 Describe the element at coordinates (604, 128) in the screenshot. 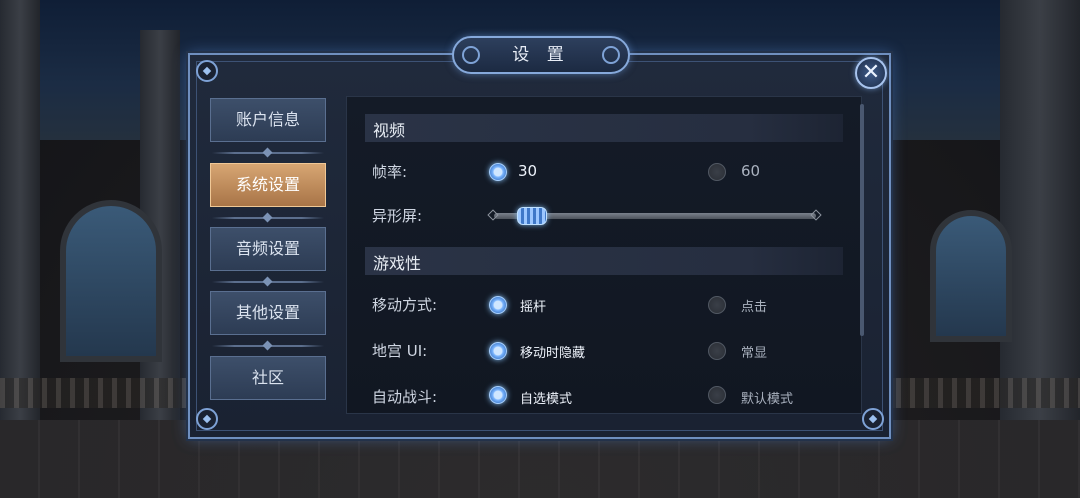

I see `section-header-video: 视频` at that location.